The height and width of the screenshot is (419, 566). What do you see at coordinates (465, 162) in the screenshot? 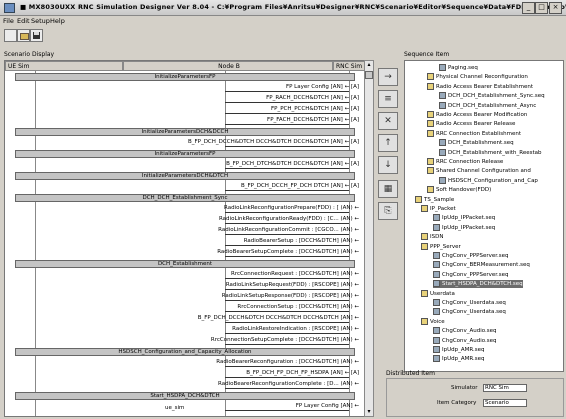
I see `tree-folder: RRC Connection Release` at bounding box center [465, 162].